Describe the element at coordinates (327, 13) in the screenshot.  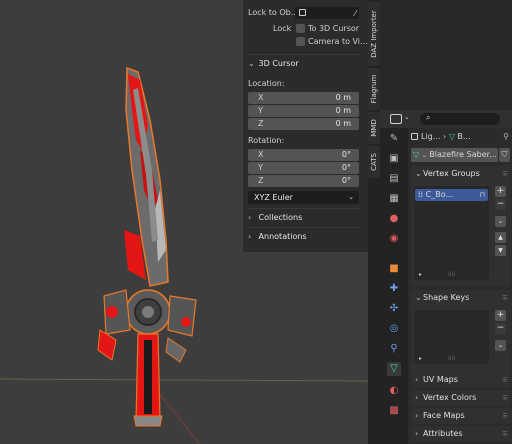
I see `lock-to-object-field: ⁄` at that location.